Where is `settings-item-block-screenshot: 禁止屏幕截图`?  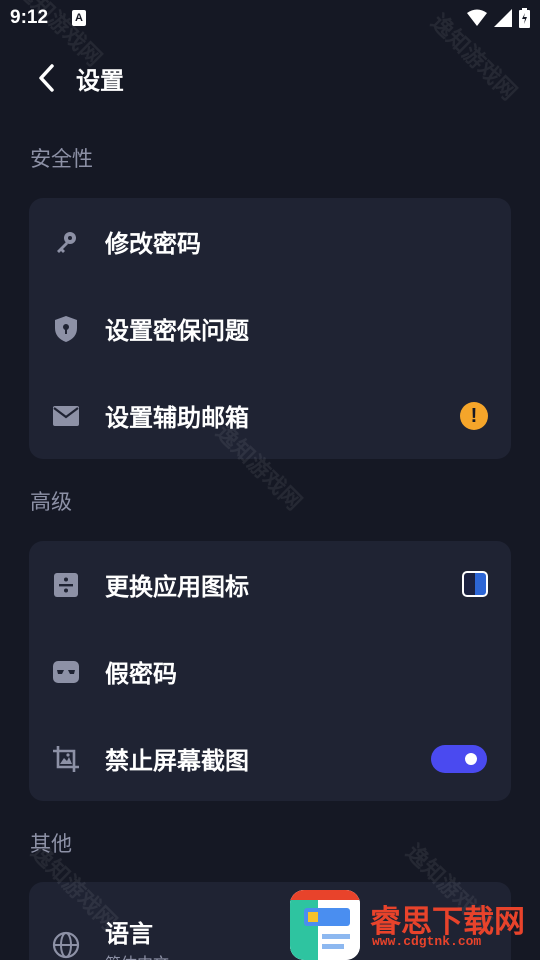 settings-item-block-screenshot: 禁止屏幕截图 is located at coordinates (270, 758).